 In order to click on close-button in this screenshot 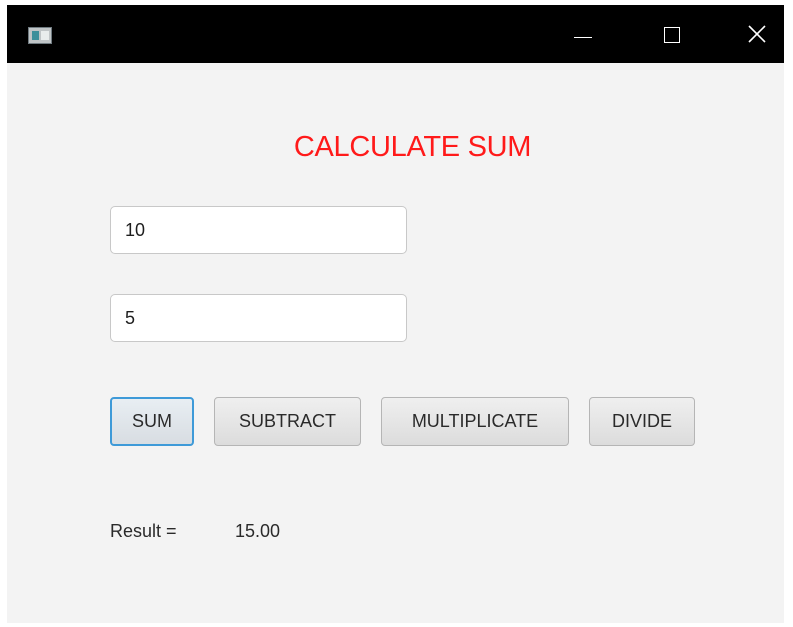, I will do `click(755, 34)`.